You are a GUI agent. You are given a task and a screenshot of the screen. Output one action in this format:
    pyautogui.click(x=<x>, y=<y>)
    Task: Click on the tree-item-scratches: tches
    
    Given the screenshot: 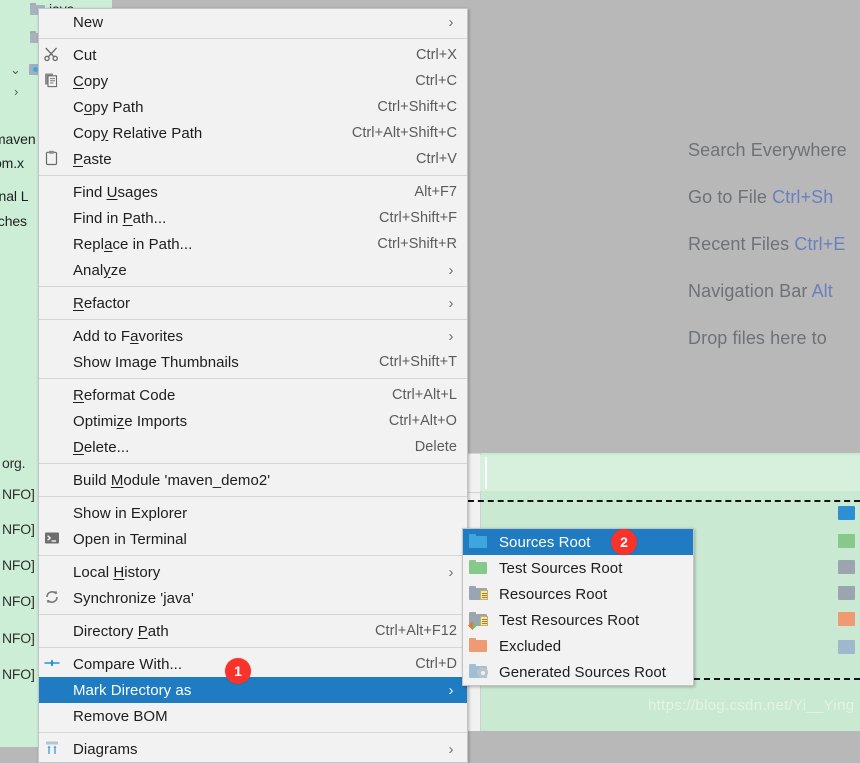 What is the action you would take?
    pyautogui.click(x=13, y=221)
    